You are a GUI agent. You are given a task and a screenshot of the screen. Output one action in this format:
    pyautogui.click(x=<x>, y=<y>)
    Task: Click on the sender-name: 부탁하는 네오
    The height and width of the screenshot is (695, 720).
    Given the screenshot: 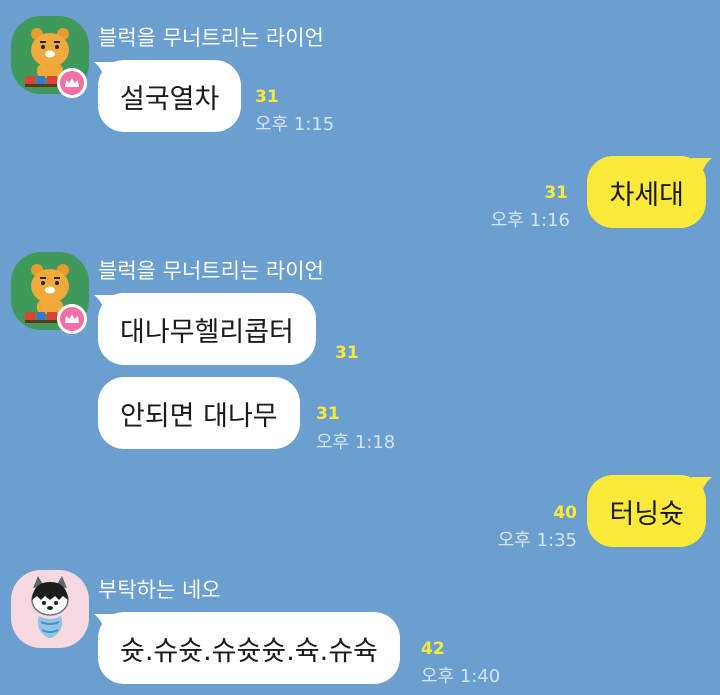 What is the action you would take?
    pyautogui.click(x=159, y=590)
    